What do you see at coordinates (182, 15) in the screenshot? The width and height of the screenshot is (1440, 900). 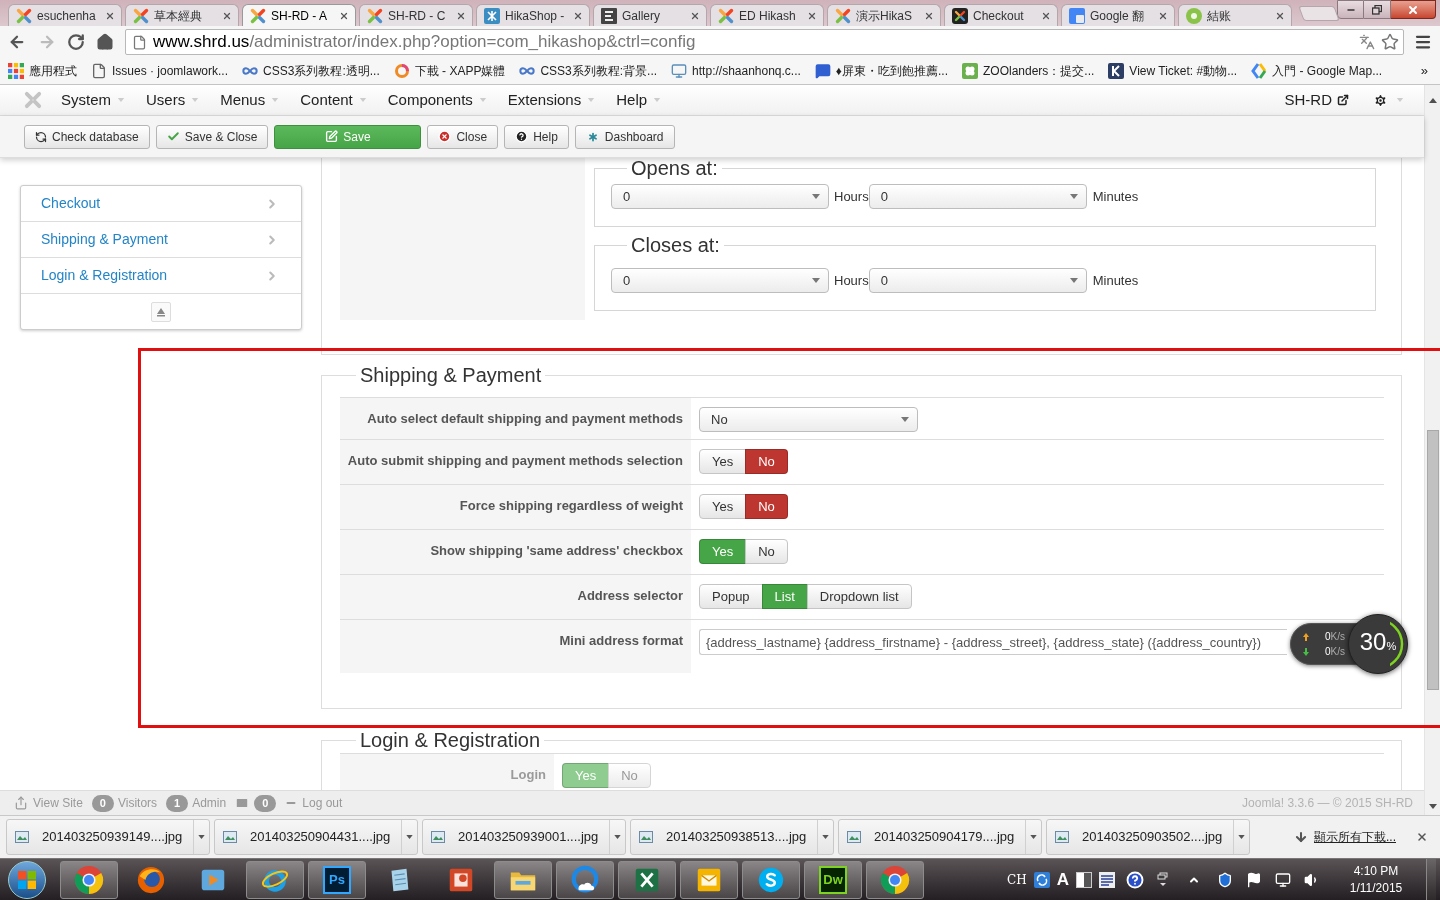 I see `browser-tab: 草本經典` at bounding box center [182, 15].